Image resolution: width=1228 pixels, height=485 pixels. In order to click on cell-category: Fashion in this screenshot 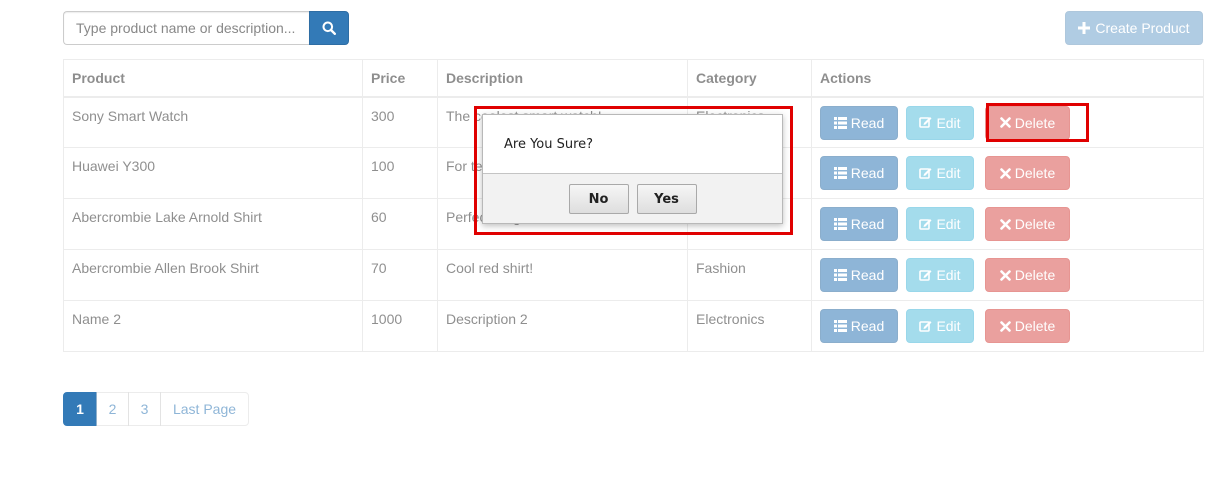, I will do `click(749, 275)`.